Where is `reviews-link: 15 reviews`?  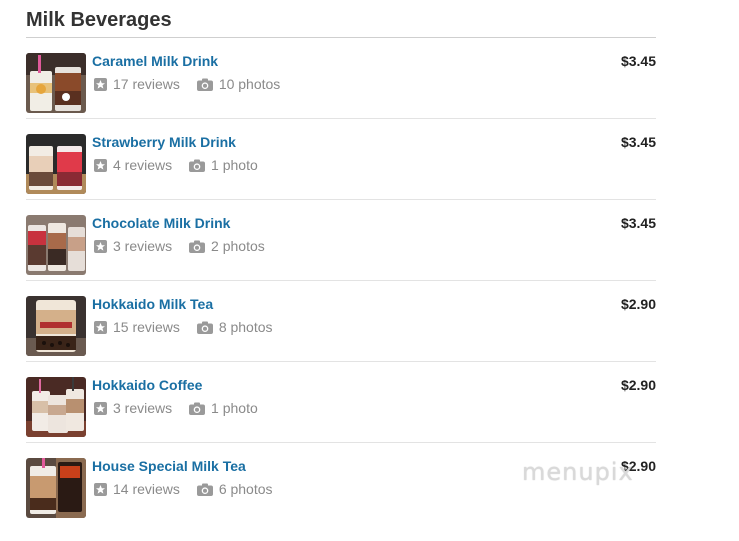
reviews-link: 15 reviews is located at coordinates (137, 328).